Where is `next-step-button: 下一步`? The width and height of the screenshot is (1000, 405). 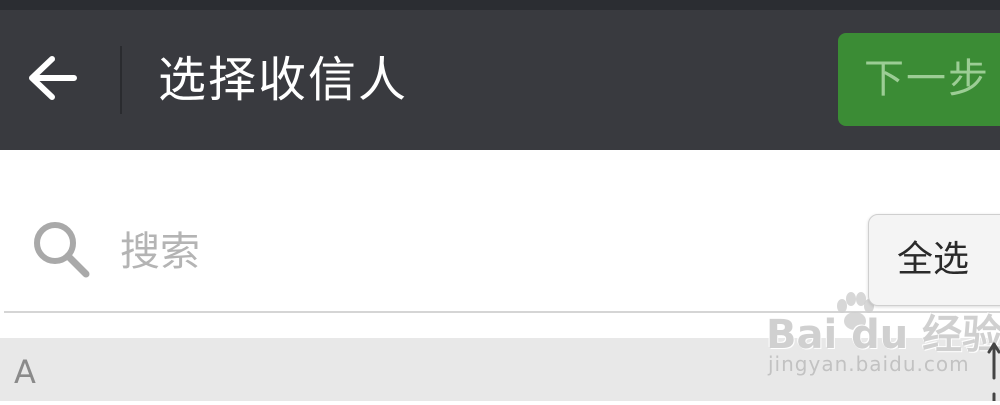 next-step-button: 下一步 is located at coordinates (919, 79).